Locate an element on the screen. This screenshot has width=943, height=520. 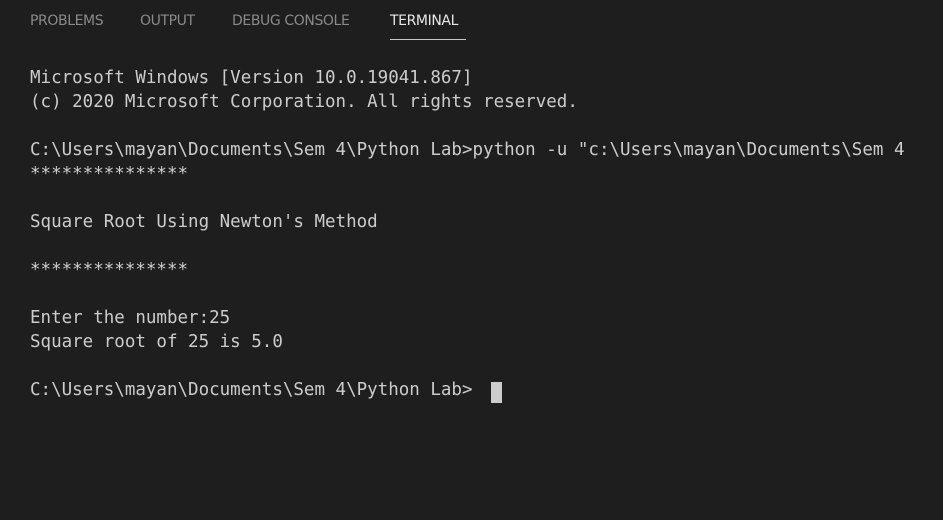
terminal-cursor is located at coordinates (496, 392).